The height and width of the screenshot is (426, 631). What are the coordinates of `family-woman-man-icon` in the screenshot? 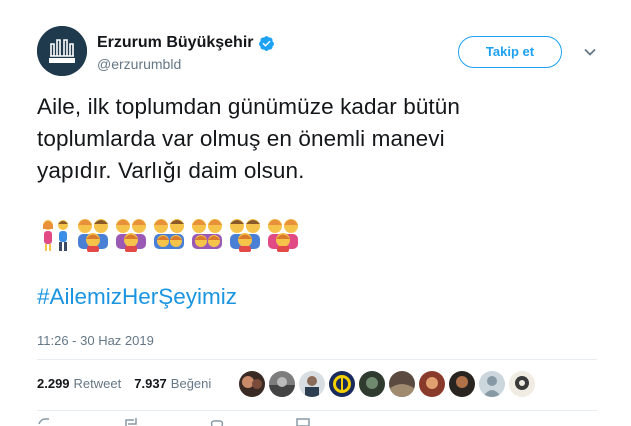 It's located at (55, 235).